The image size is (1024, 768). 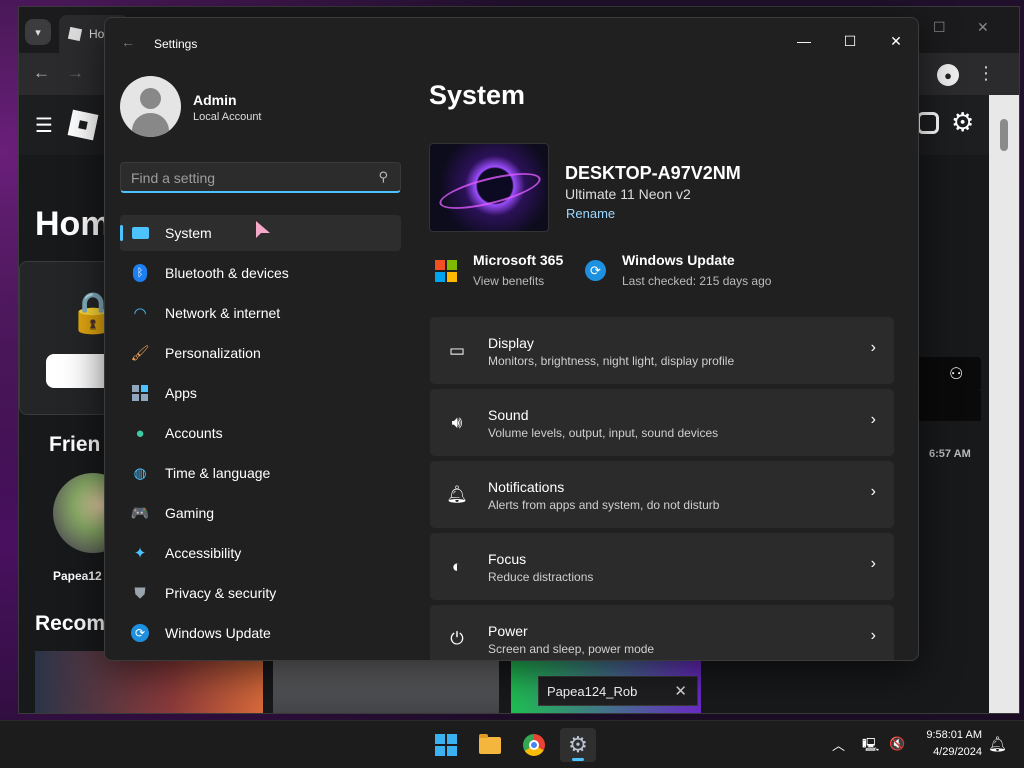 What do you see at coordinates (949, 406) in the screenshot?
I see `roblox-chat-bar` at bounding box center [949, 406].